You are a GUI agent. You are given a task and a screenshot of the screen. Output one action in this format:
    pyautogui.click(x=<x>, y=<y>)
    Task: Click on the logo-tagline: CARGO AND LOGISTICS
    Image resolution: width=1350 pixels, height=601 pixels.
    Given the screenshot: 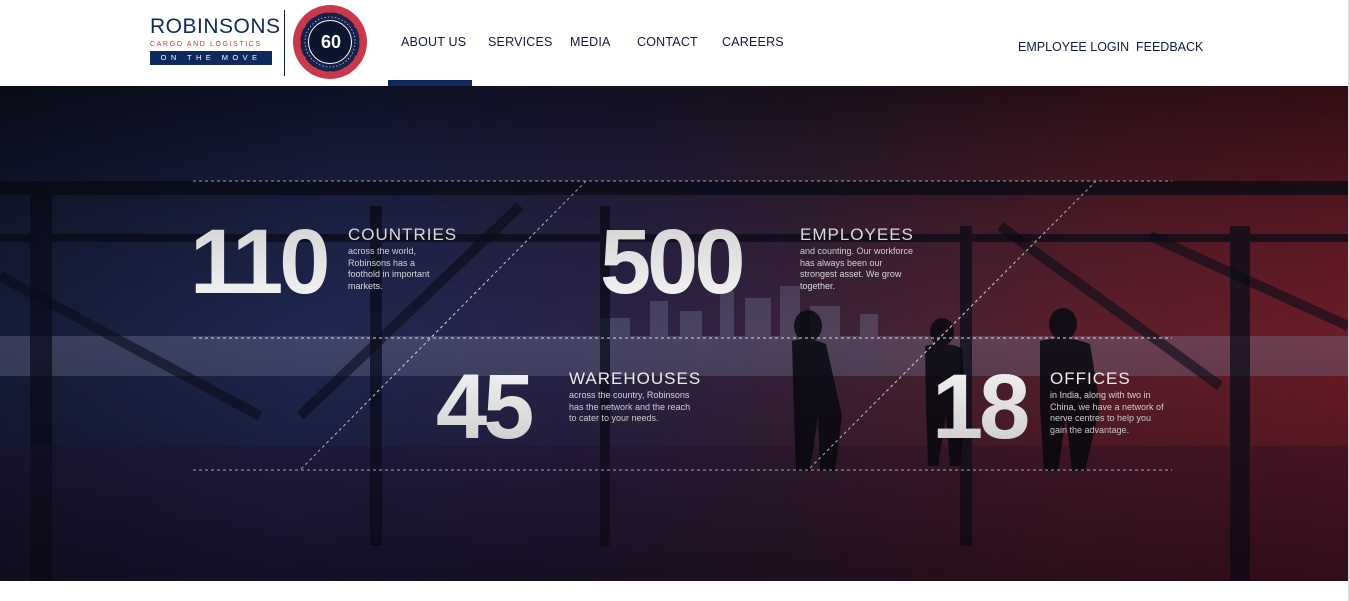 What is the action you would take?
    pyautogui.click(x=206, y=44)
    